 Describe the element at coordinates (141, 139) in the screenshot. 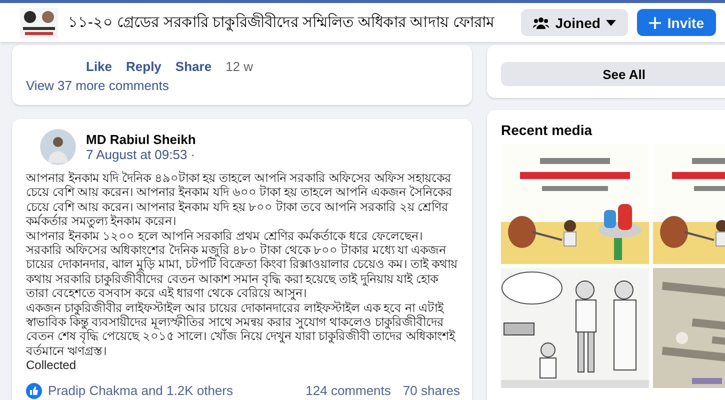

I see `author-name: MD Rabiul Sheikh` at that location.